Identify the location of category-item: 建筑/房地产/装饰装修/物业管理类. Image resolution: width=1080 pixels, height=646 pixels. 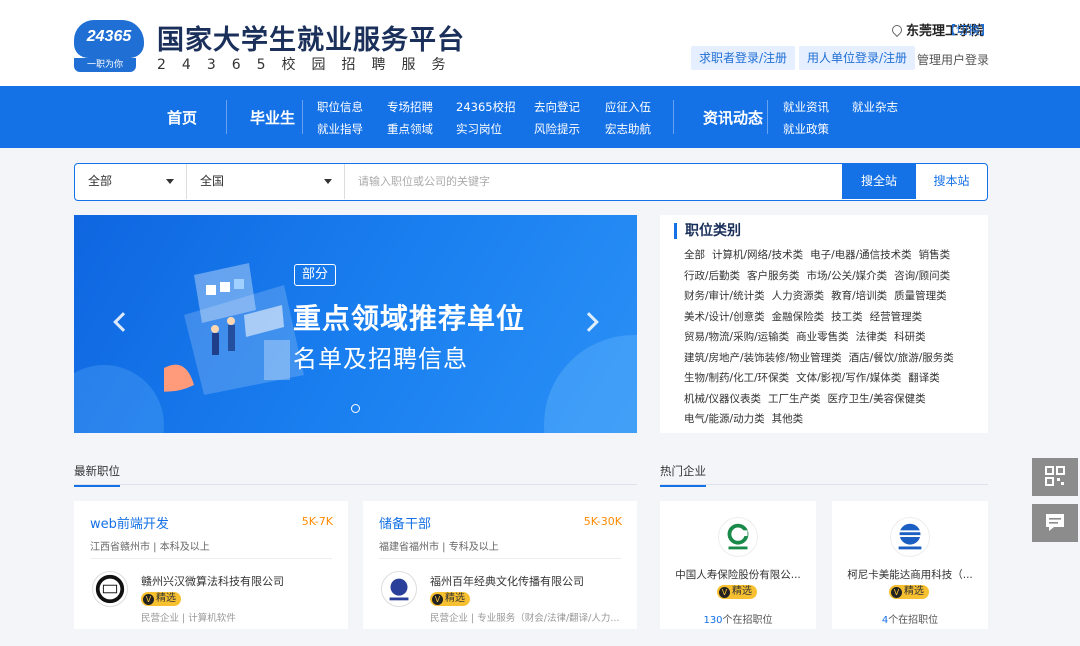
(763, 359).